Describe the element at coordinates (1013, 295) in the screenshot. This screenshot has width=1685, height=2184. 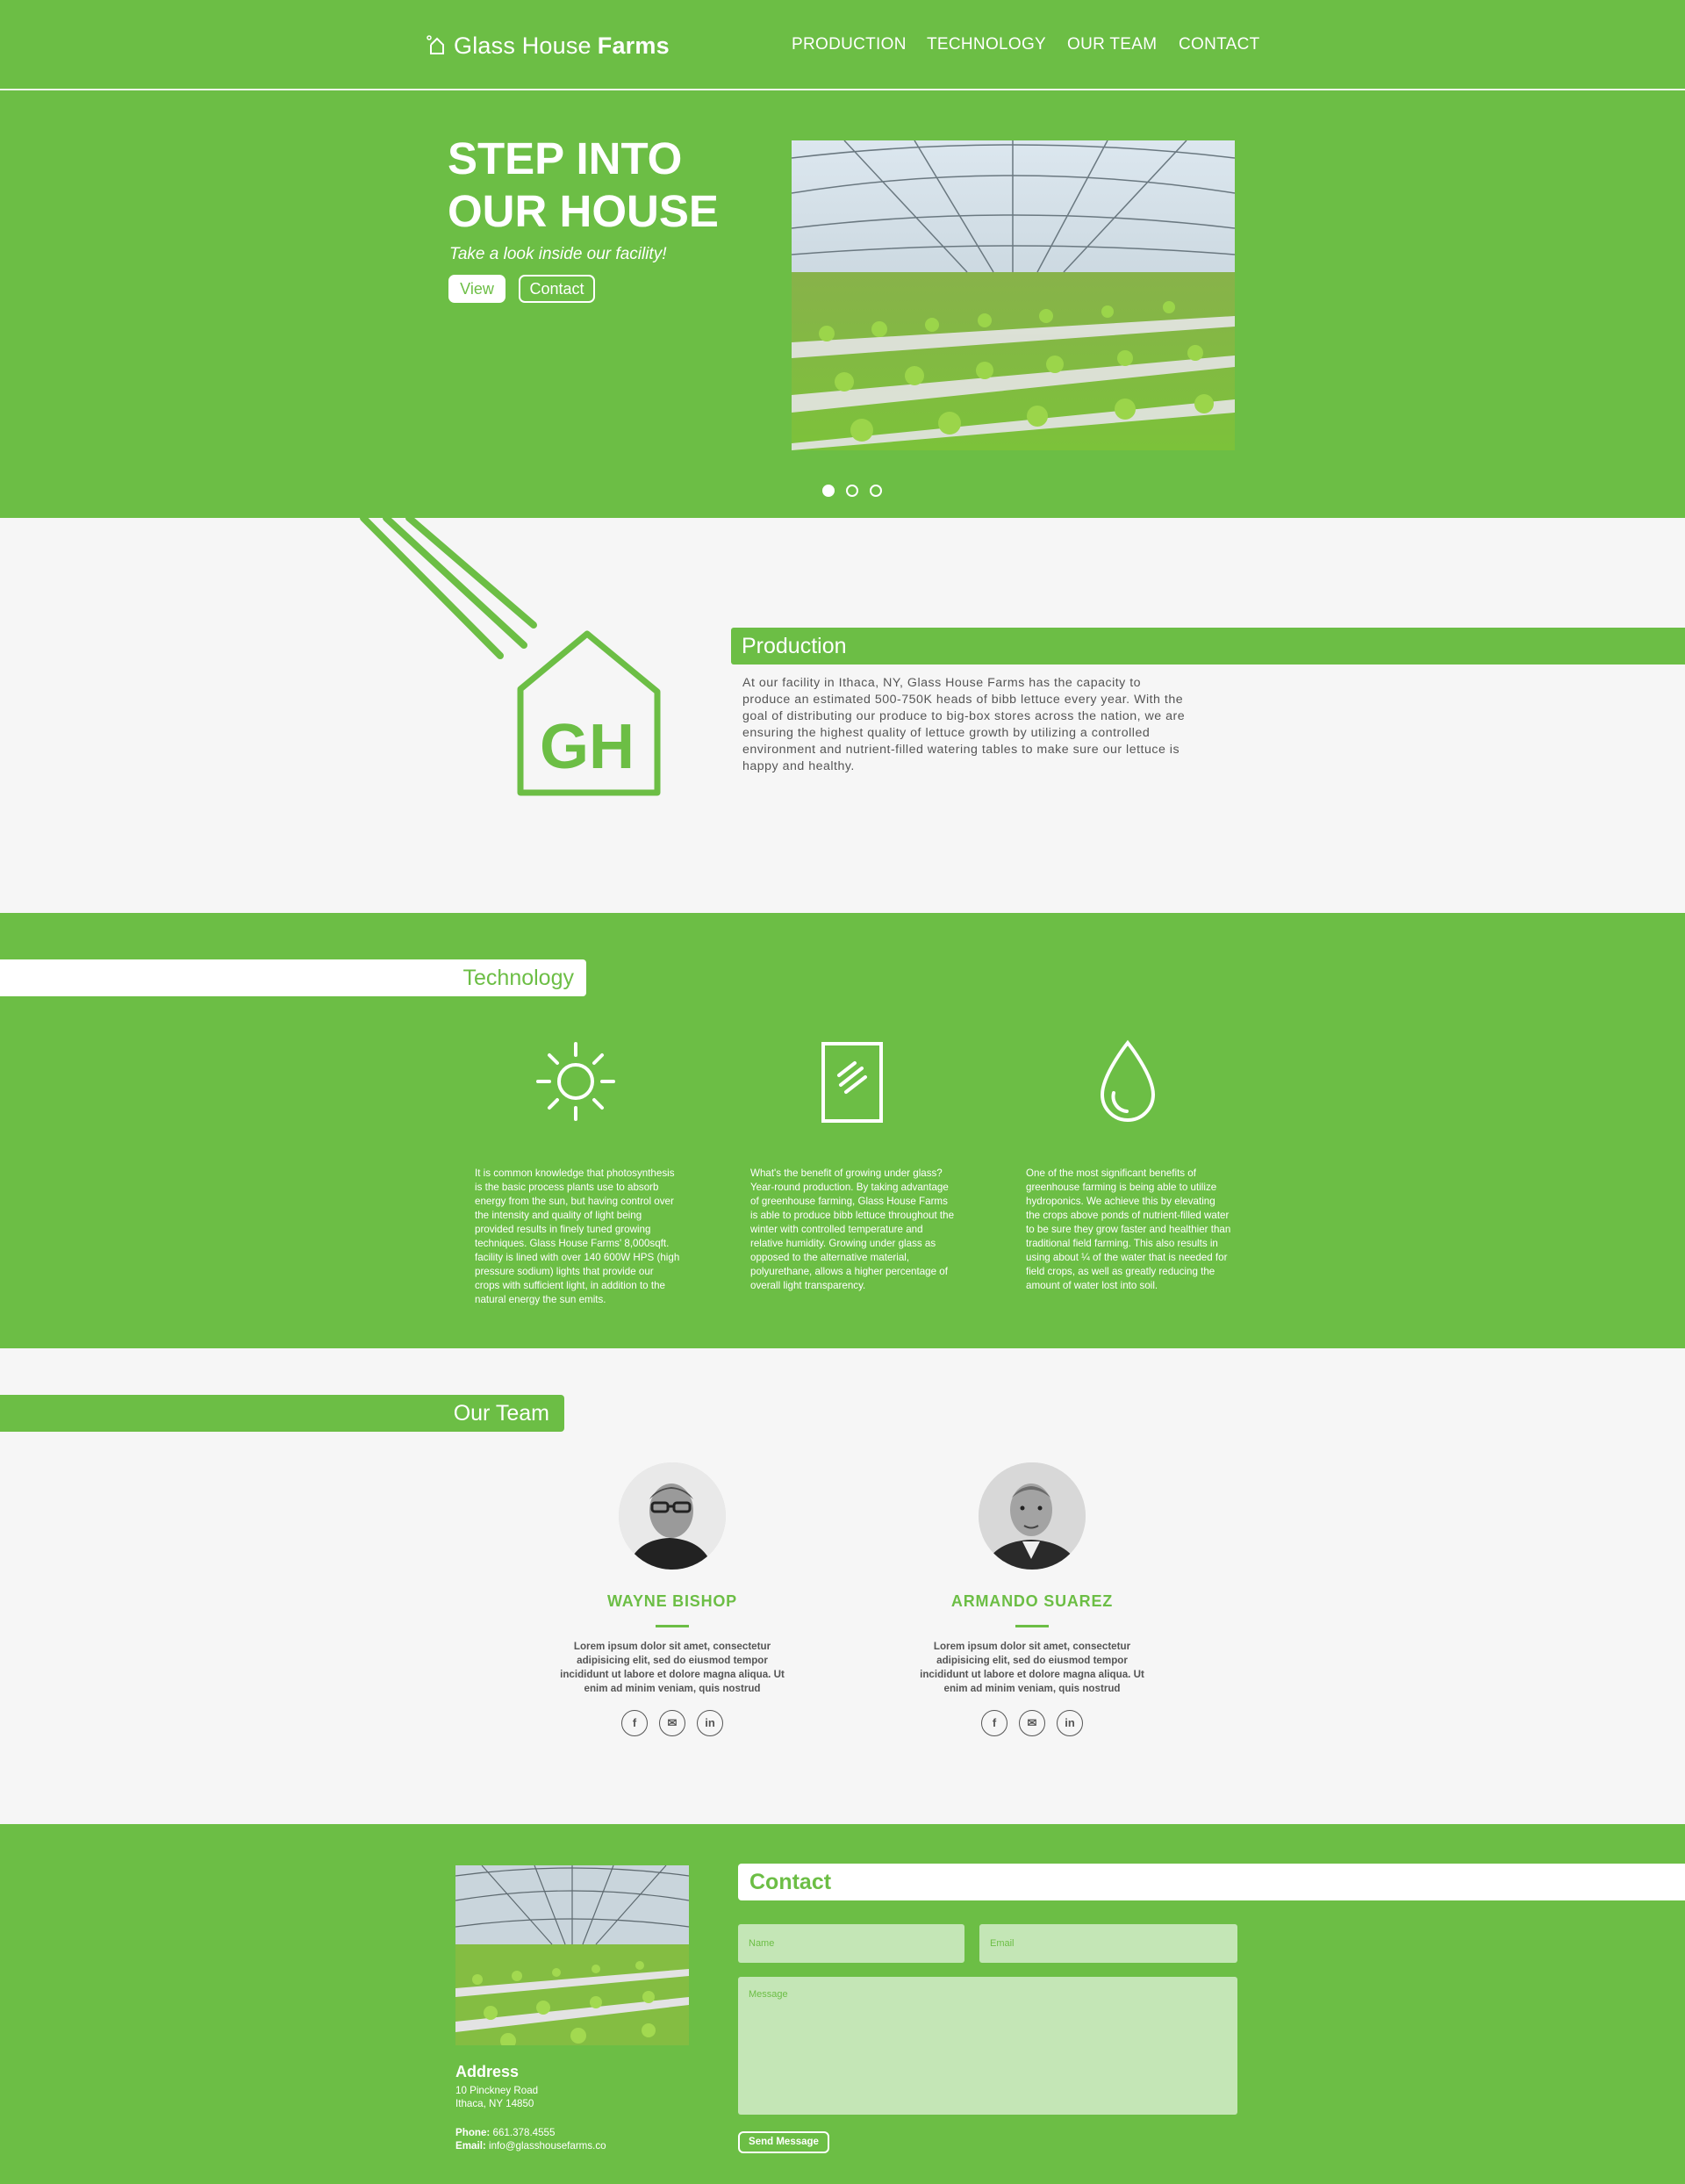
I see `greenhouse-photo` at that location.